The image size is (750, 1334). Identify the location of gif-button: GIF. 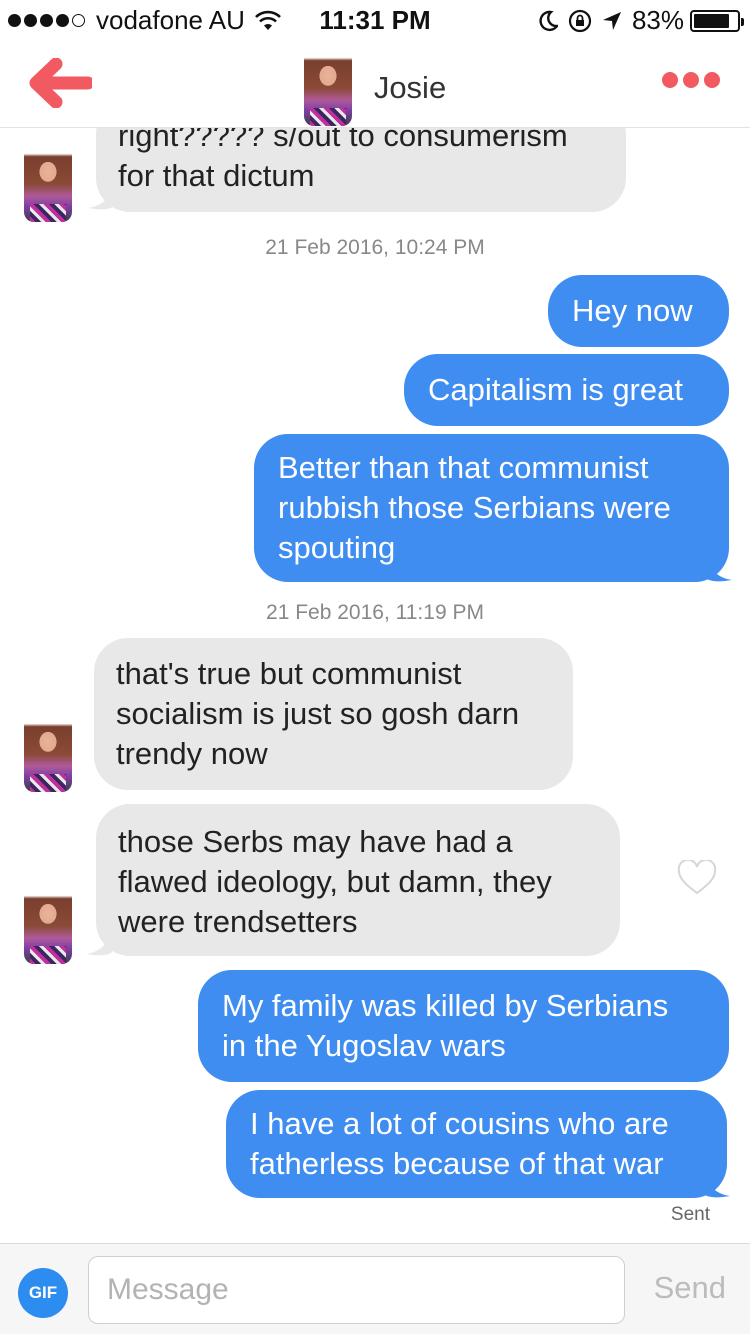
(43, 1293).